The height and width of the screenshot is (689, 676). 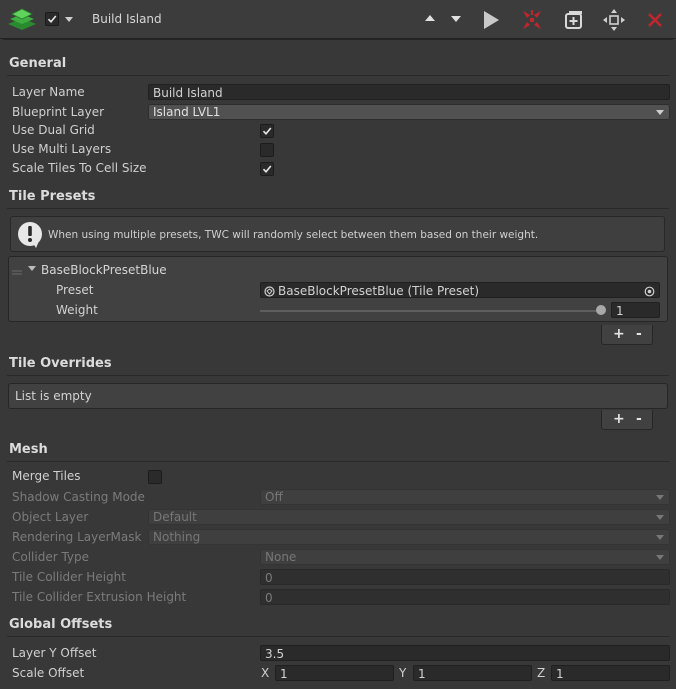 What do you see at coordinates (574, 21) in the screenshot?
I see `add-layer-icon` at bounding box center [574, 21].